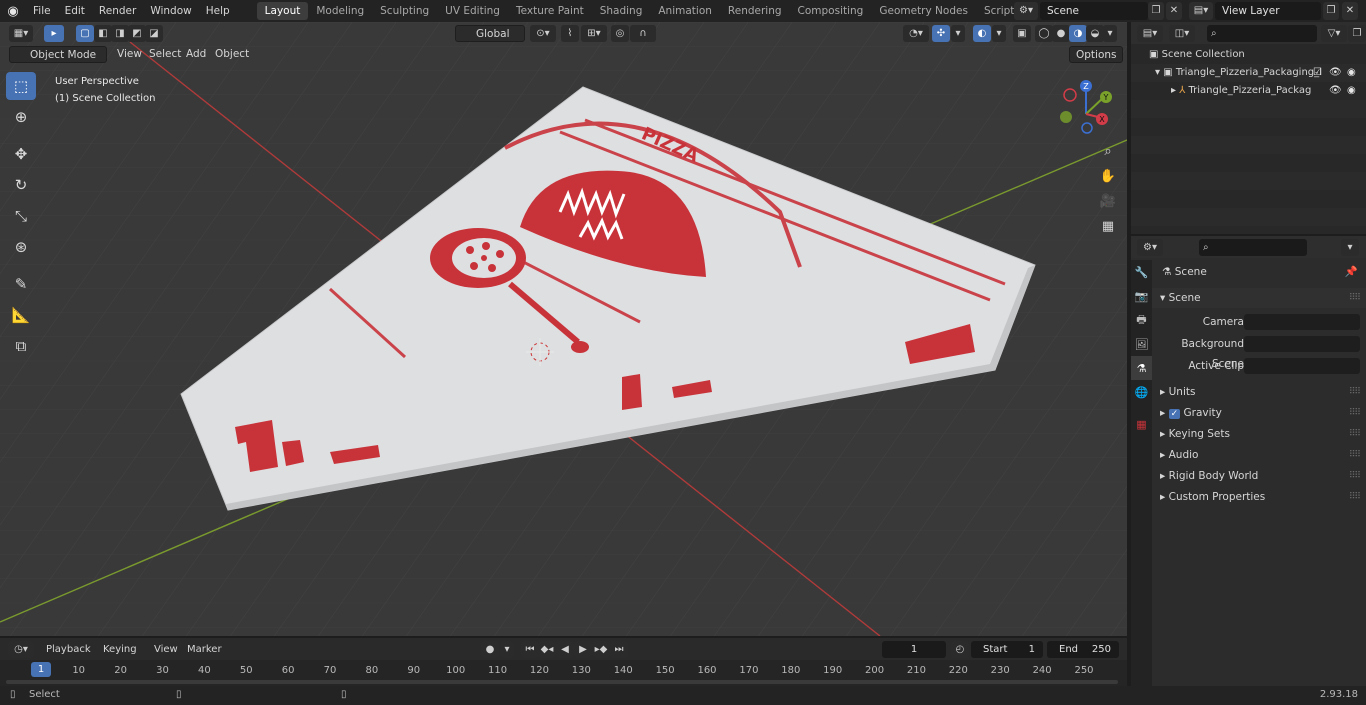 This screenshot has width=1366, height=705. Describe the element at coordinates (75, 11) in the screenshot. I see `menu-edit: Edit` at that location.